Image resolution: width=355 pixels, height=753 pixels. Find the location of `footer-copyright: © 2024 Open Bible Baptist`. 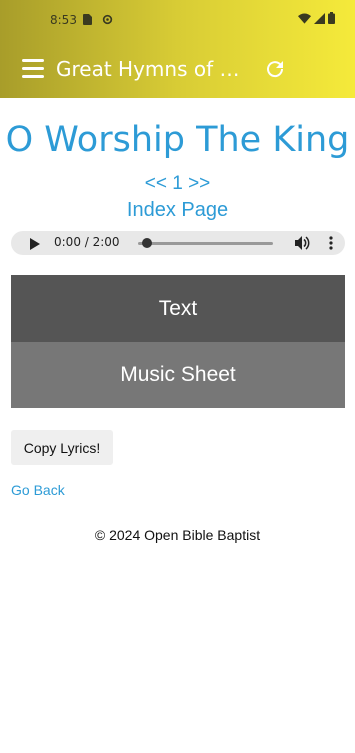

footer-copyright: © 2024 Open Bible Baptist is located at coordinates (177, 535).